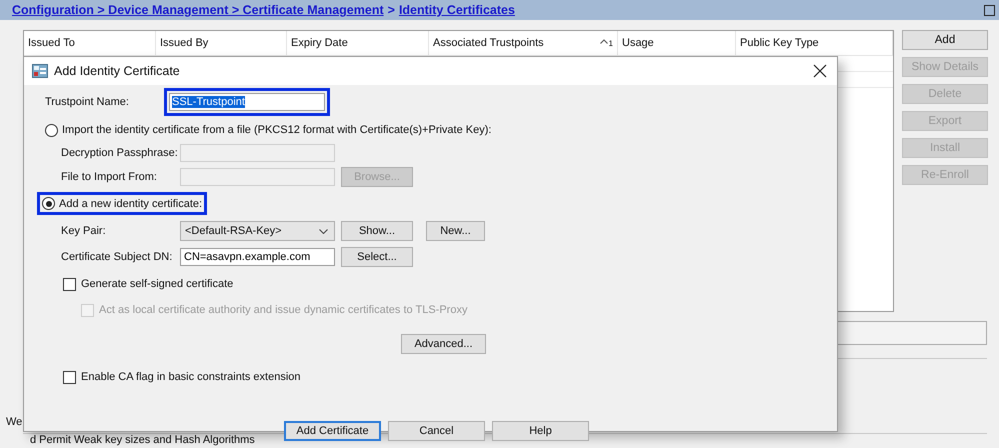  Describe the element at coordinates (323, 231) in the screenshot. I see `chevron-down-icon` at that location.